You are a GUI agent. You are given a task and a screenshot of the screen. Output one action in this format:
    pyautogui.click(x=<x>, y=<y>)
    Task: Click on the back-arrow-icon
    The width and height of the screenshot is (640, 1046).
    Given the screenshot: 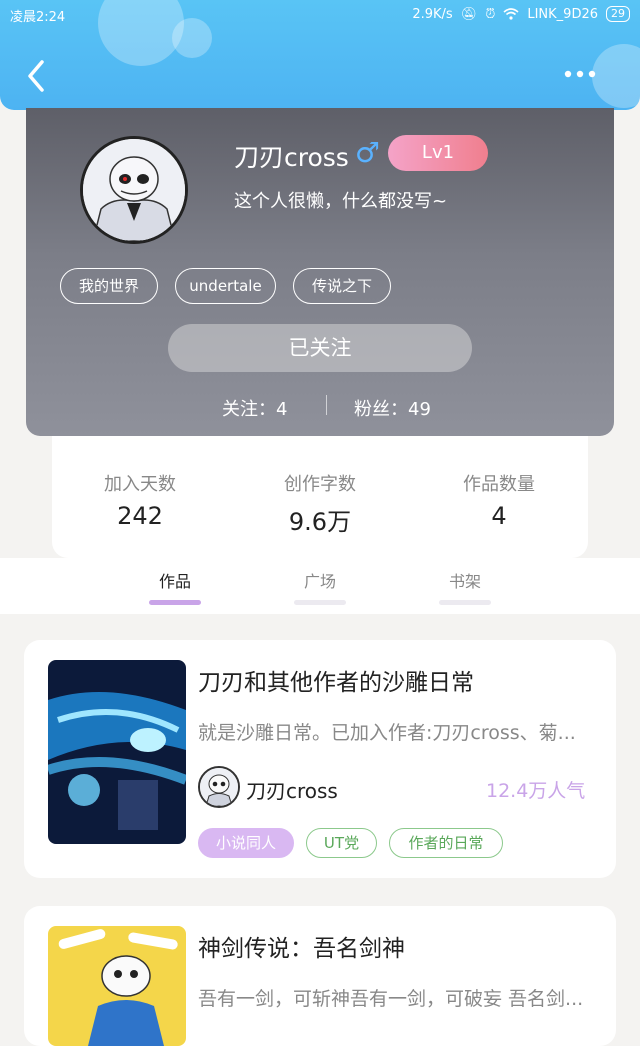 What is the action you would take?
    pyautogui.click(x=37, y=76)
    